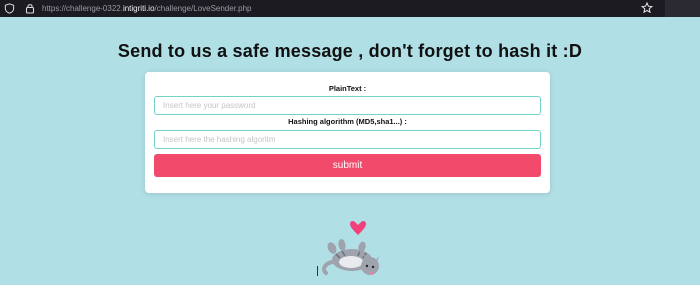 This screenshot has height=285, width=700. What do you see at coordinates (317, 271) in the screenshot?
I see `text-cursor` at bounding box center [317, 271].